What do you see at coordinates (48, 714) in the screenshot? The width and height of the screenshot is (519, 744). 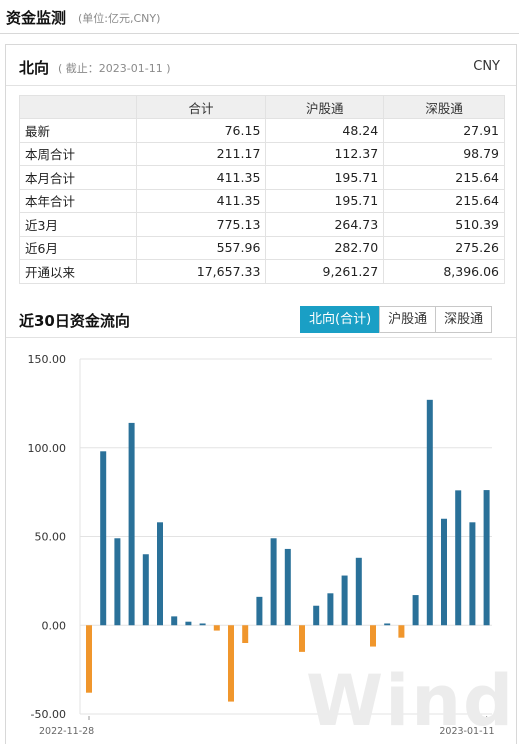 I see `y-tick-label: -50.00` at bounding box center [48, 714].